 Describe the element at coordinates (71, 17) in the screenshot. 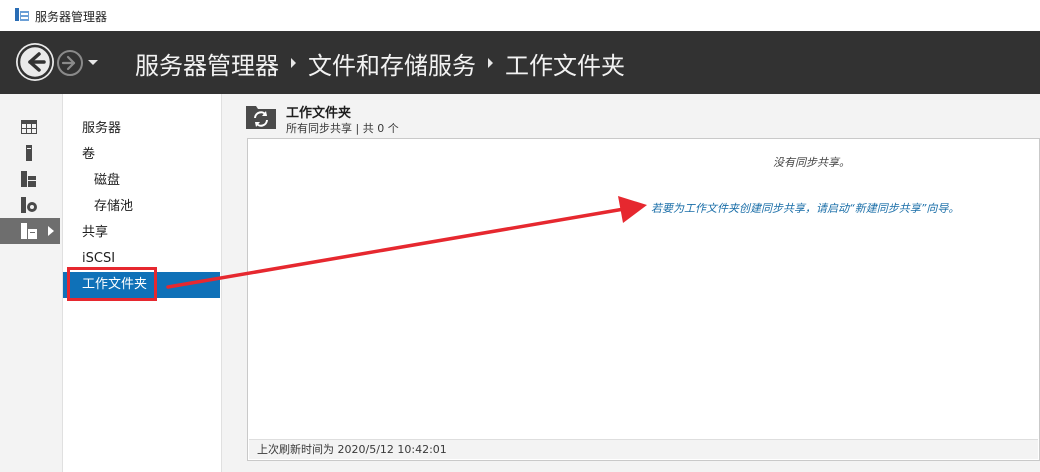

I see `window-title: 服务器管理器` at that location.